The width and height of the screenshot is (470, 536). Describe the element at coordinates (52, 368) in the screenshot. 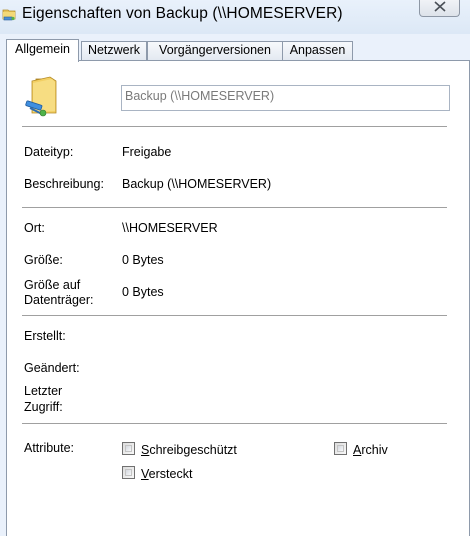

I see `modified-label: Geändert:` at that location.